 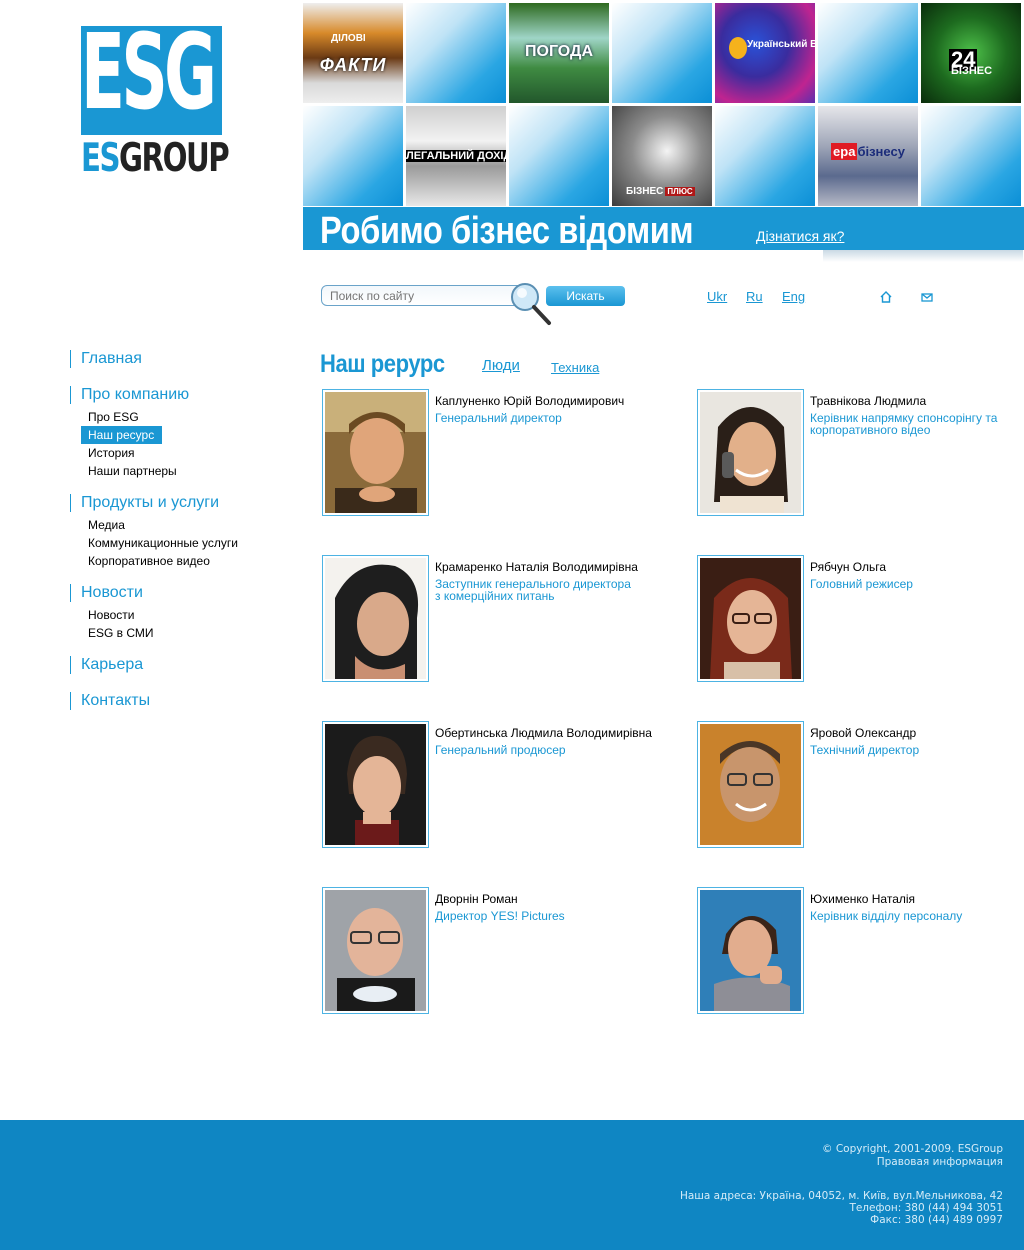 What do you see at coordinates (180, 453) in the screenshot?
I see `submenu-item-history: История` at bounding box center [180, 453].